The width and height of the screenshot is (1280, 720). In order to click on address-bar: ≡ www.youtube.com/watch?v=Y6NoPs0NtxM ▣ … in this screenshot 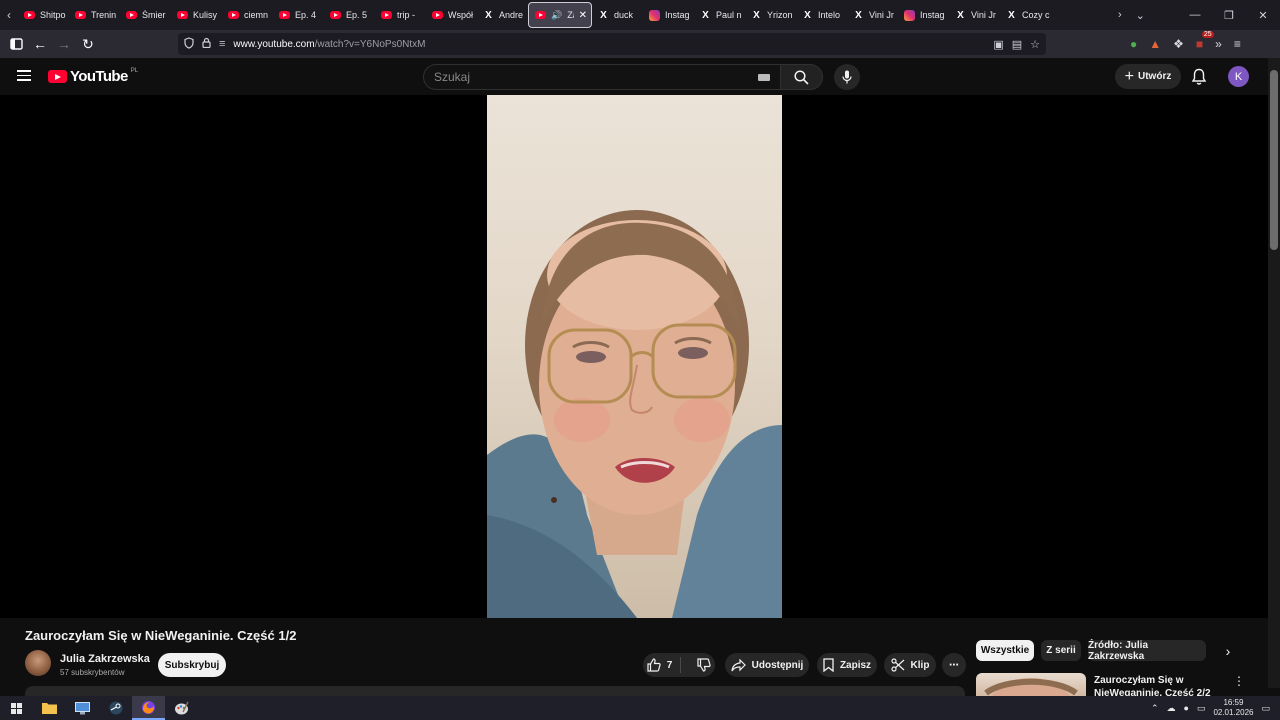, I will do `click(612, 44)`.